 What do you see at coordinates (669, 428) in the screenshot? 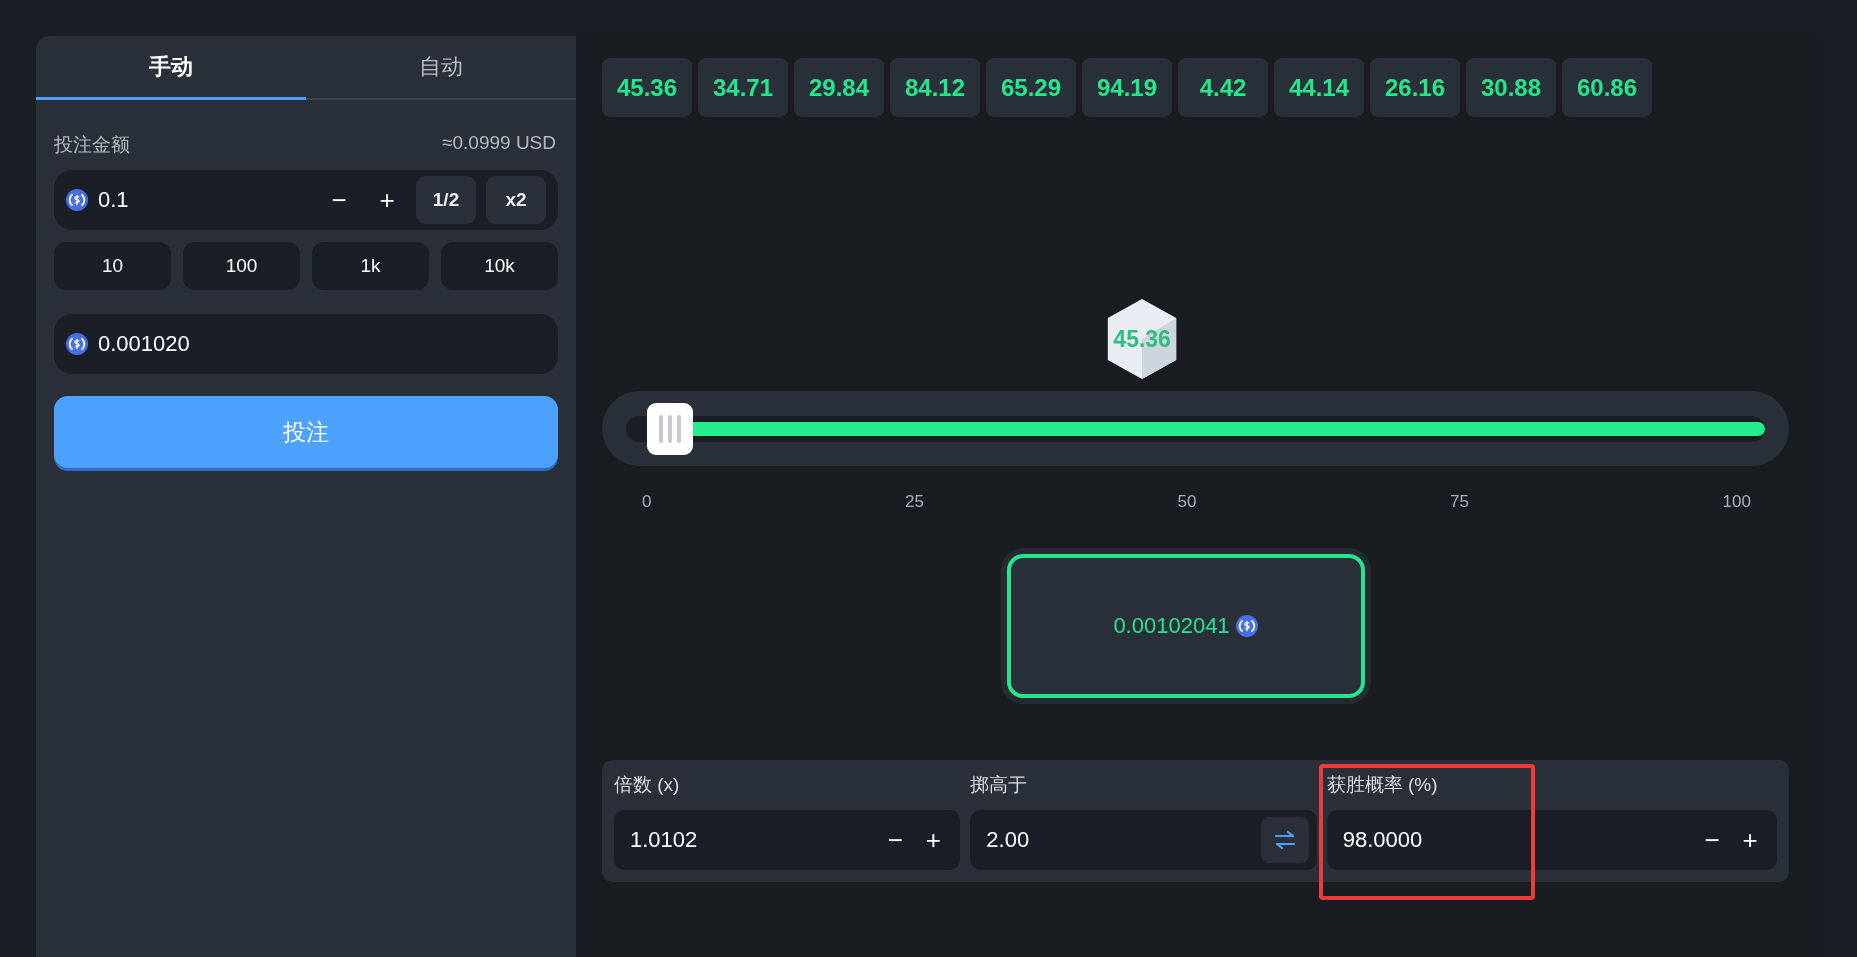
I see `slider-handle` at bounding box center [669, 428].